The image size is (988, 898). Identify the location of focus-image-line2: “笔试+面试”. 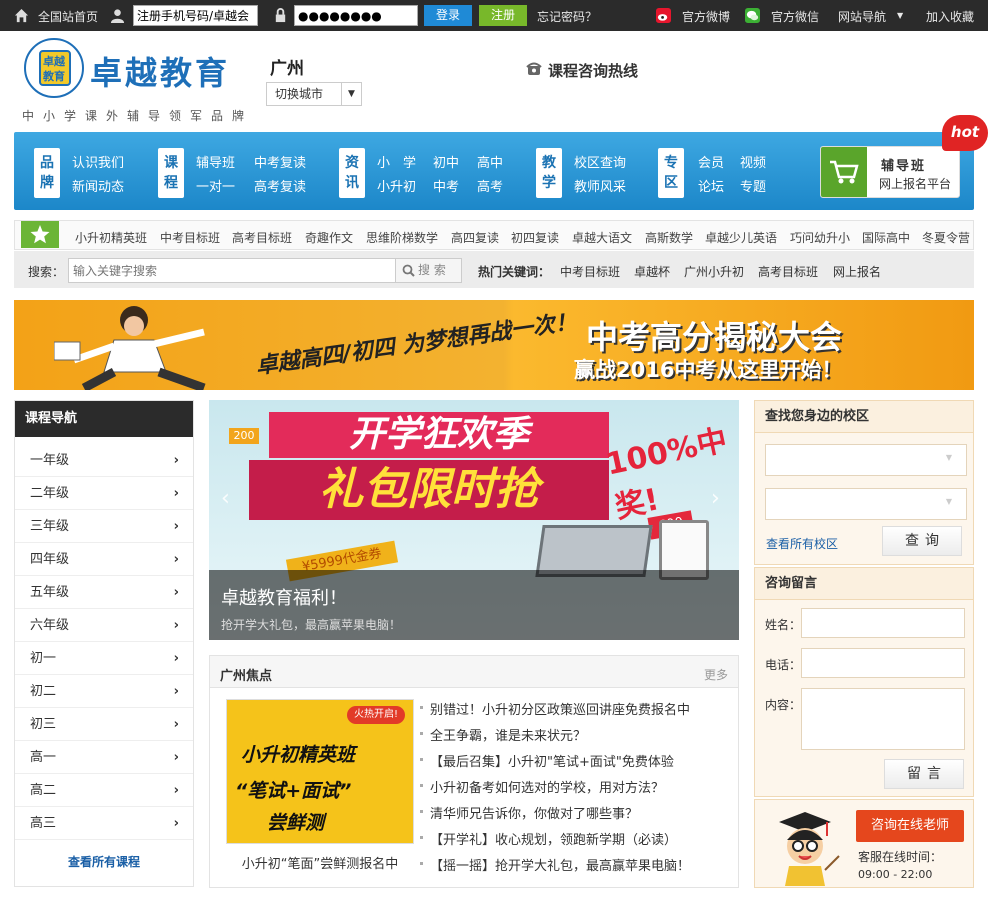
(293, 791).